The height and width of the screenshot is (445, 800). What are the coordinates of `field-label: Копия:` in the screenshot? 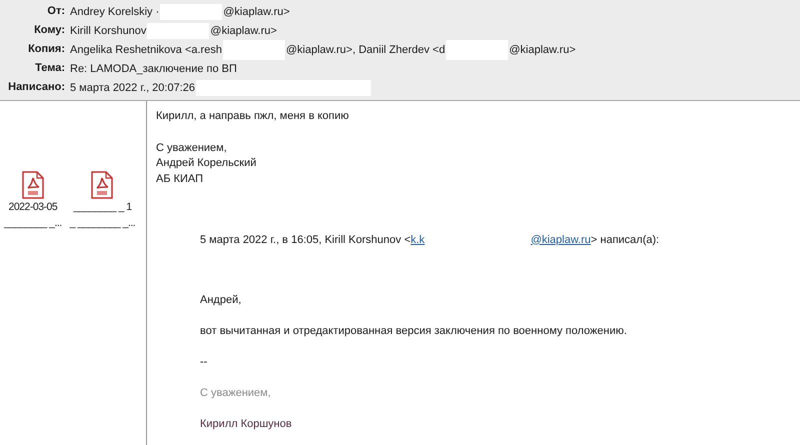 It's located at (46, 49).